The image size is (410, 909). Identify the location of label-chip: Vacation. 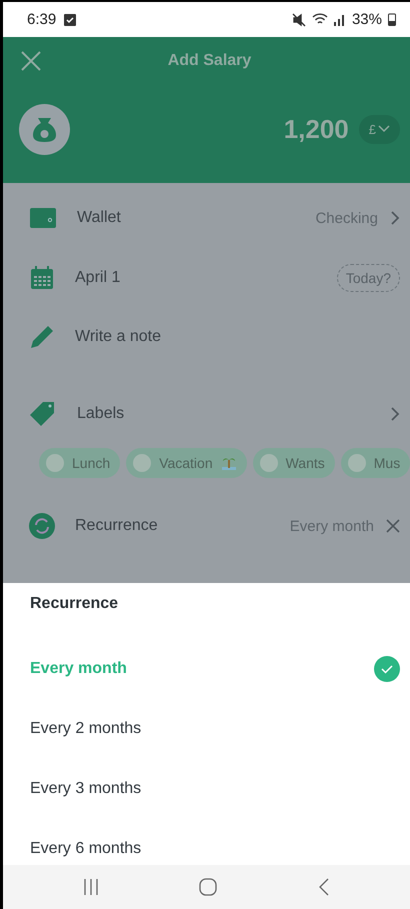
(186, 463).